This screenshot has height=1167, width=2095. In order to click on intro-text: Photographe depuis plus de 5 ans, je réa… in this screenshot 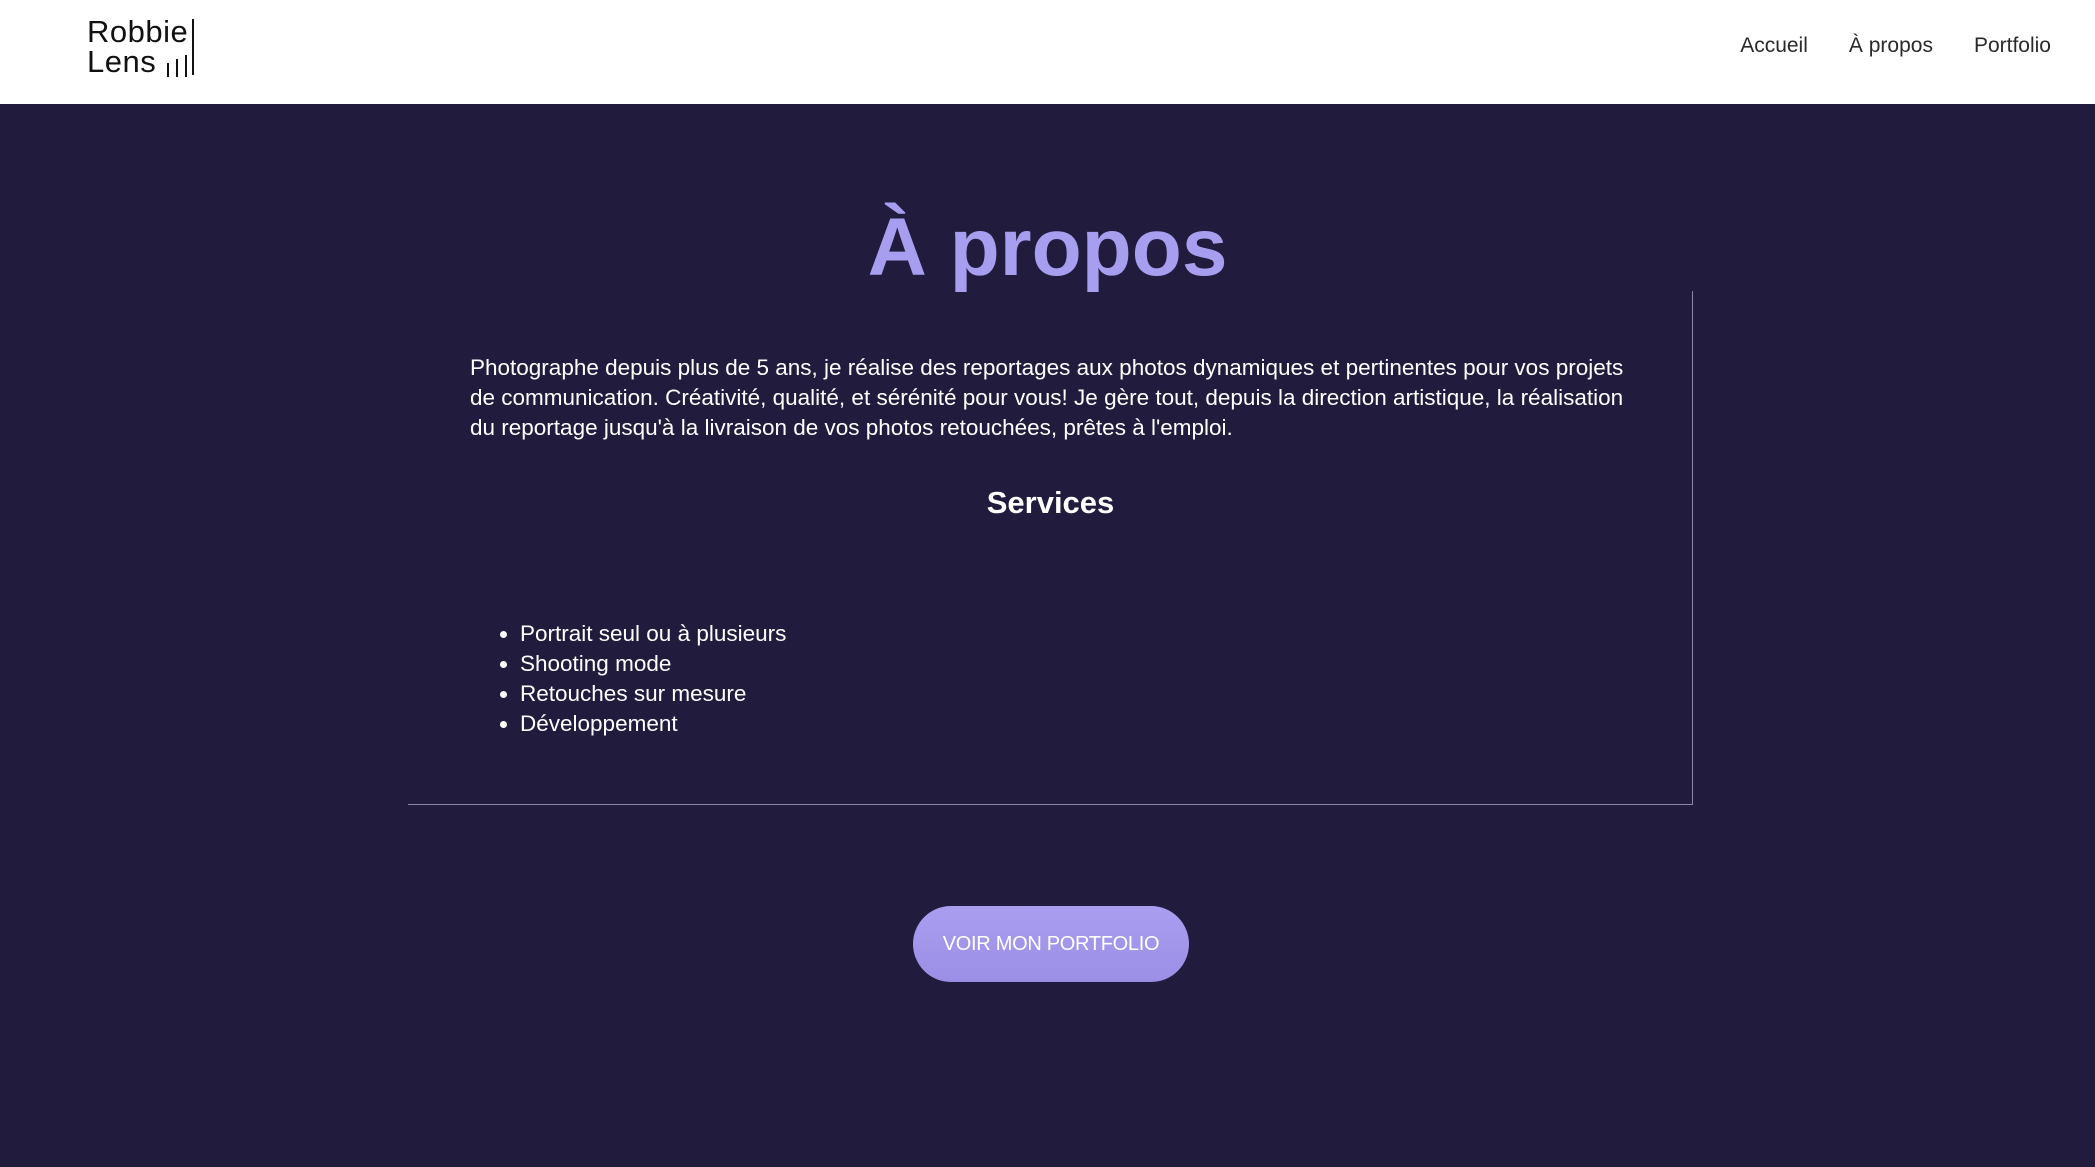, I will do `click(1047, 397)`.